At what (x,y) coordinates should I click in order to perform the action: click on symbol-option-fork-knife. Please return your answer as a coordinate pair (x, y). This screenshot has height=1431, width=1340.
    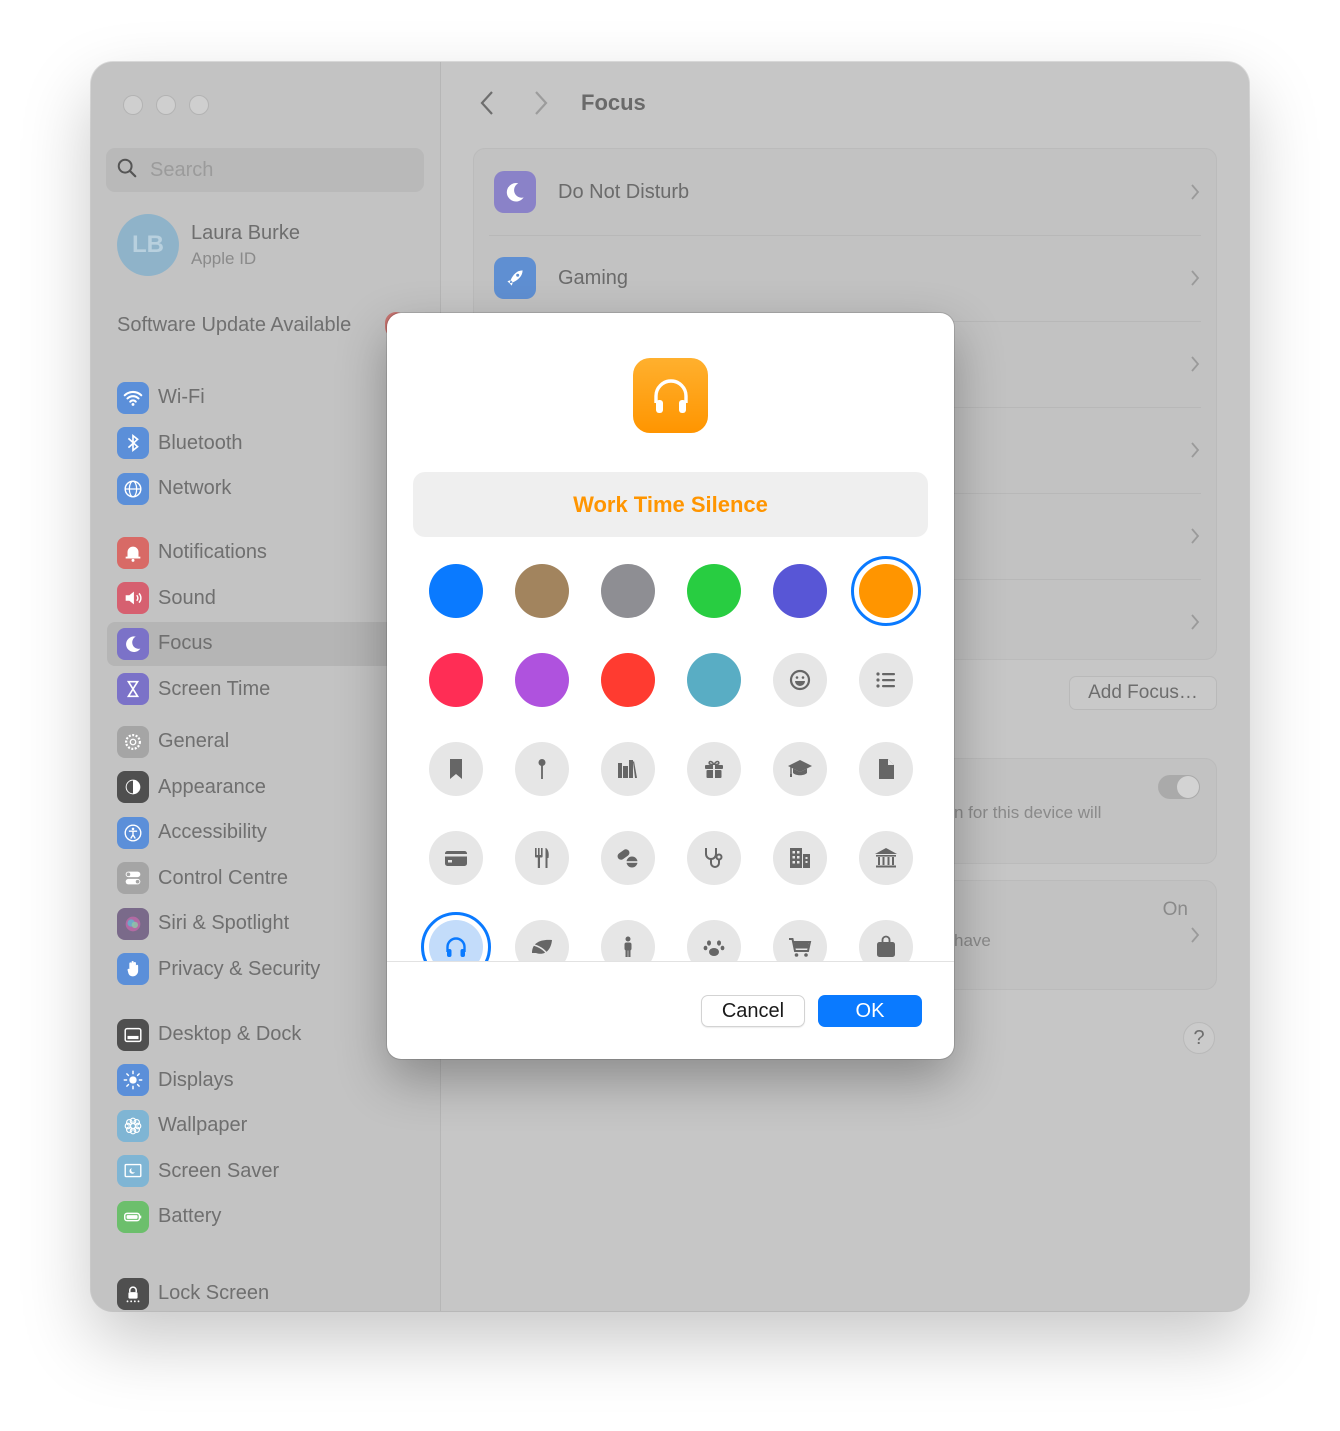
    Looking at the image, I should click on (542, 858).